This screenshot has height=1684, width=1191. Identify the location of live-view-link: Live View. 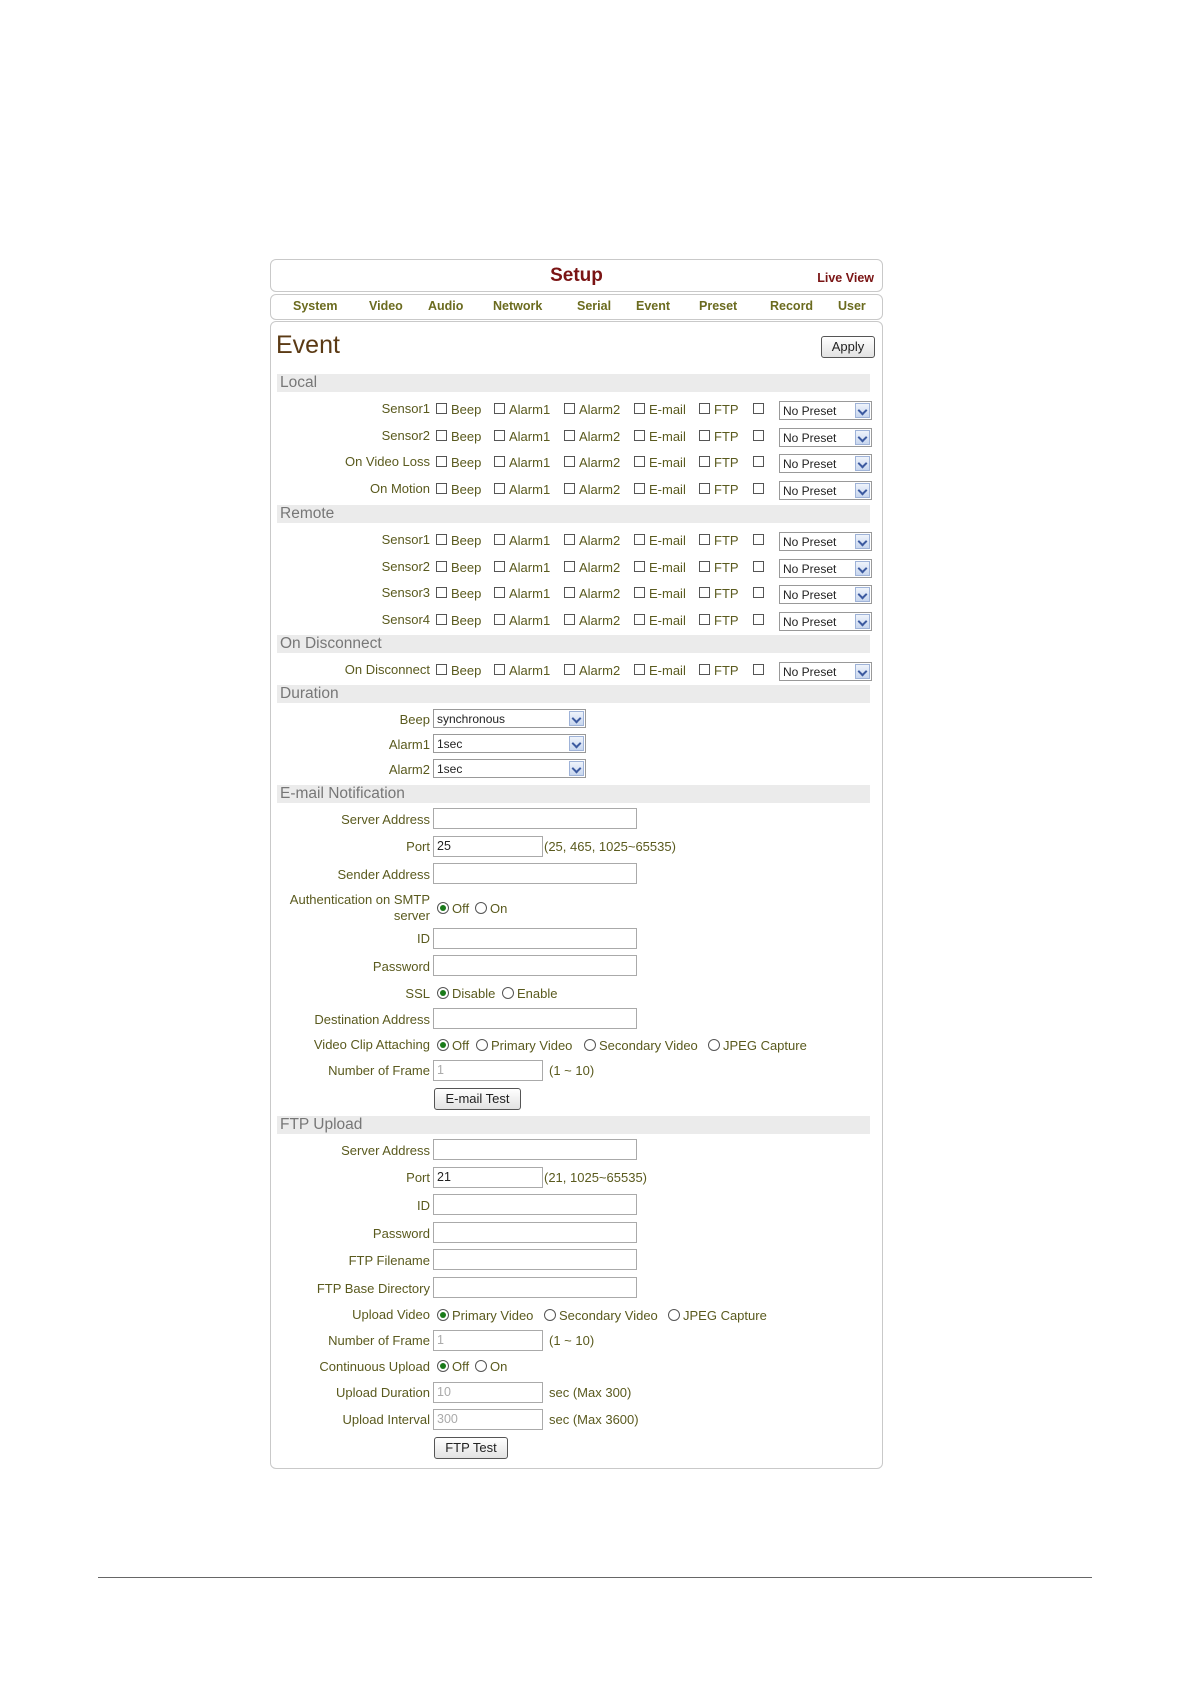
(845, 278).